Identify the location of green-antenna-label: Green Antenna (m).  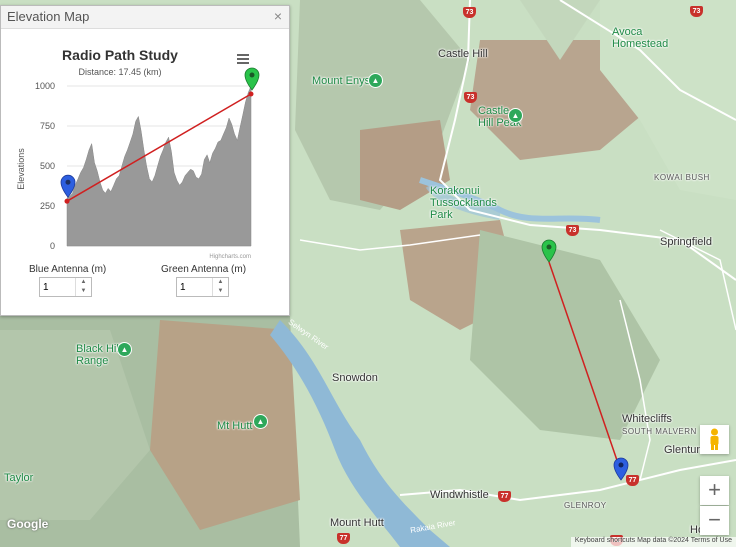
(204, 269).